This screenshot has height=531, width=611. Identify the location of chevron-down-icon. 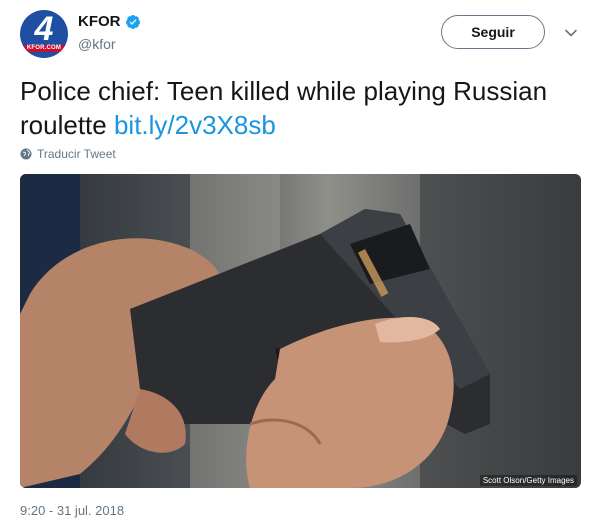
(571, 33).